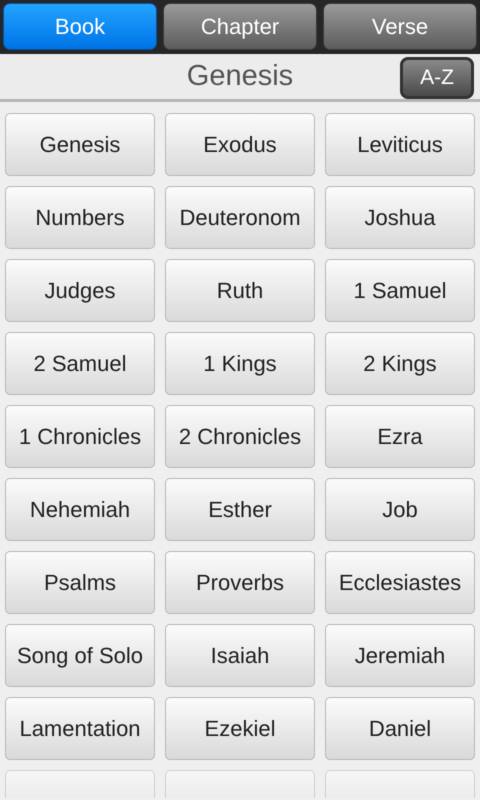 This screenshot has height=800, width=480. I want to click on book-button: Ezekiel, so click(240, 728).